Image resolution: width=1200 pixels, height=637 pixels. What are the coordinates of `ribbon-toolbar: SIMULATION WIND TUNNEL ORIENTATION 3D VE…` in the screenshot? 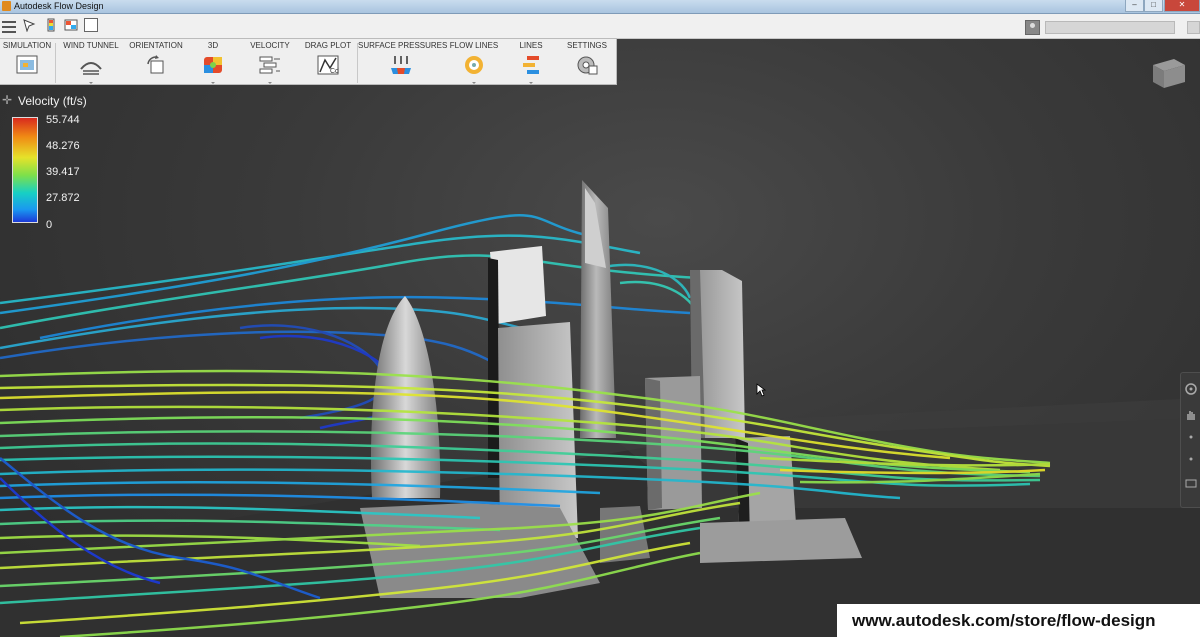 It's located at (308, 61).